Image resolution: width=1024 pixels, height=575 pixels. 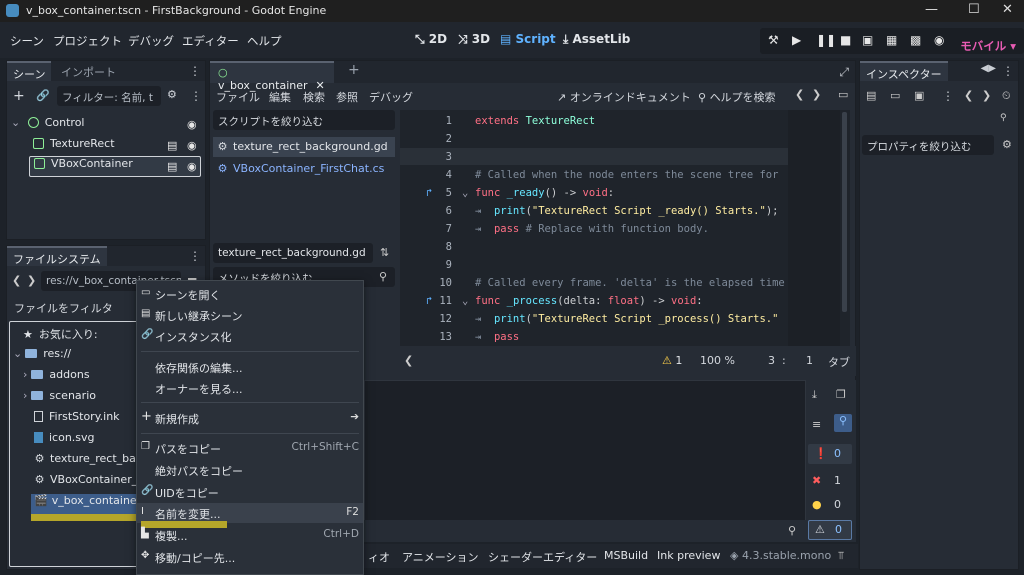 What do you see at coordinates (1007, 144) in the screenshot?
I see `tools-icon: ⚙` at bounding box center [1007, 144].